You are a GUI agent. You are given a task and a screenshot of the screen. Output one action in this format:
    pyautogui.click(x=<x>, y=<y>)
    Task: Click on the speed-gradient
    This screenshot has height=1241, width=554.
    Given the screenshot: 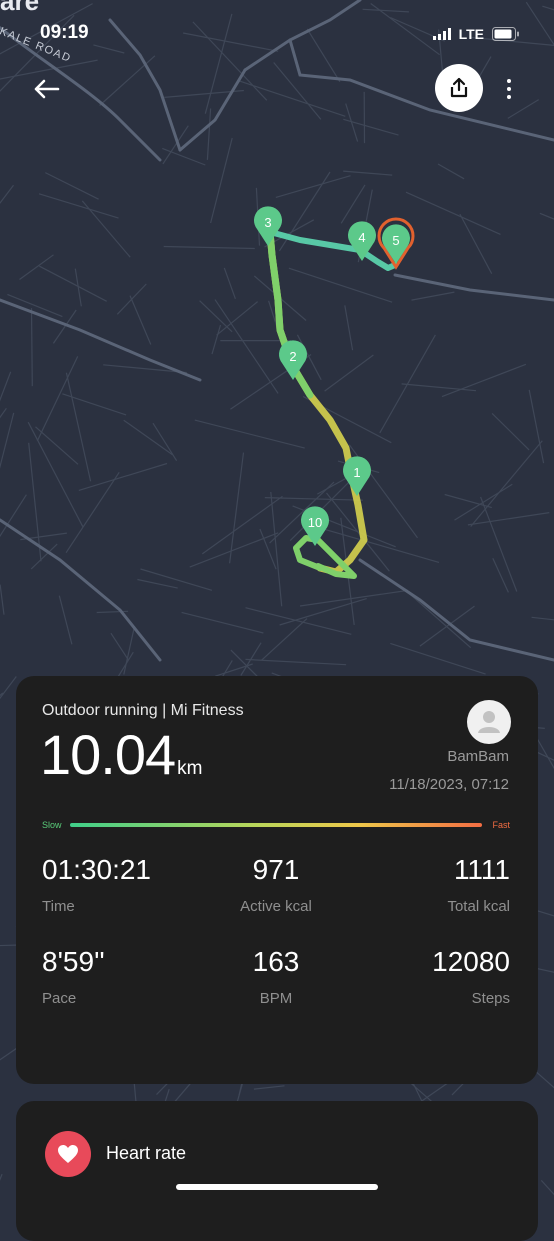 What is the action you would take?
    pyautogui.click(x=276, y=825)
    